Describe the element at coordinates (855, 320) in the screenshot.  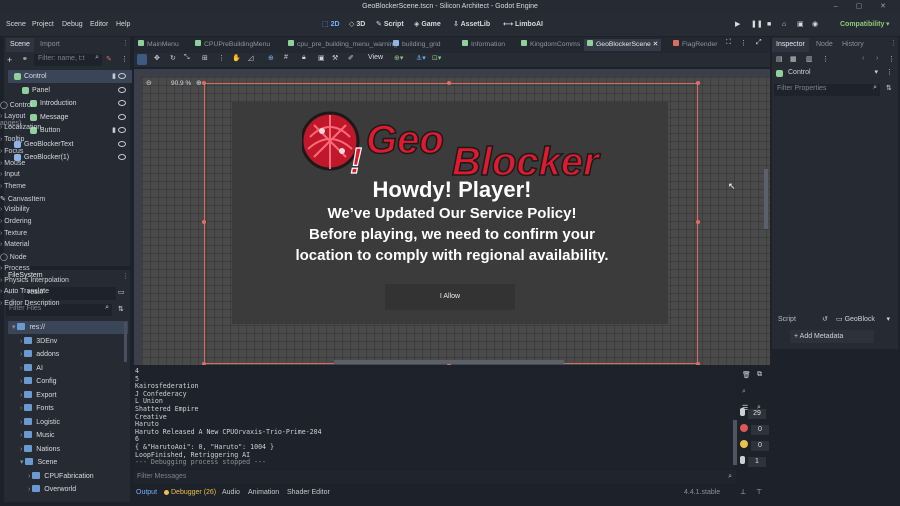
I see `script-value: ▭ GeoBlock` at that location.